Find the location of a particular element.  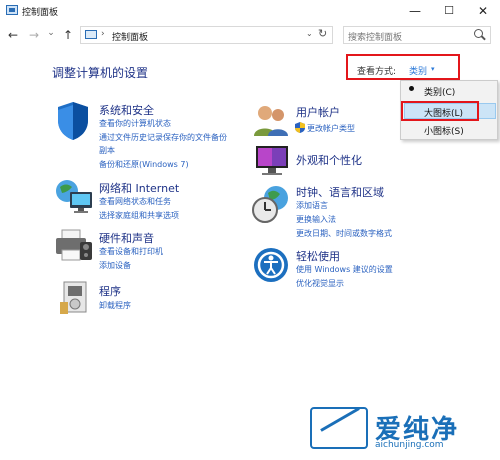

view-by-dropdown: 类别 is located at coordinates (418, 70).